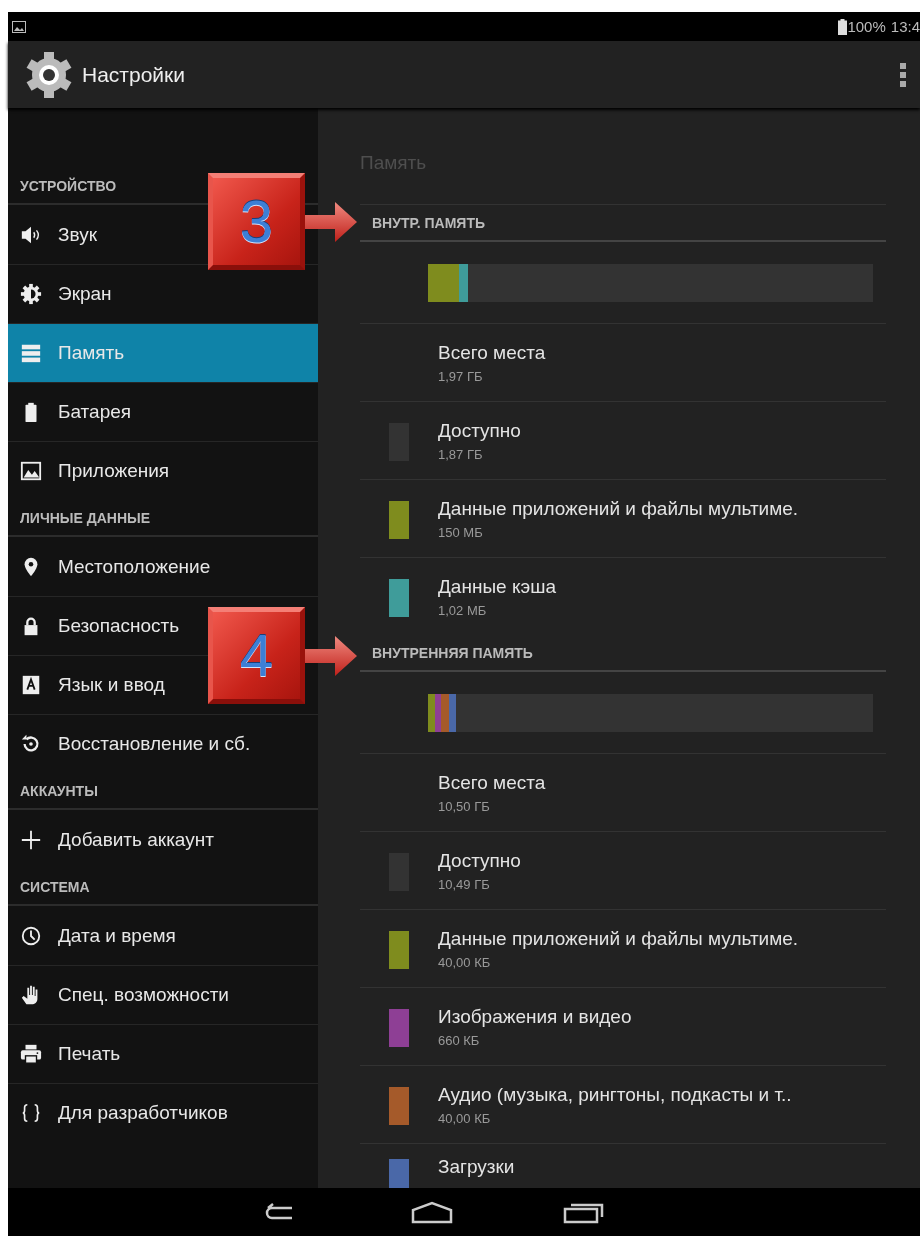 The width and height of the screenshot is (920, 1236). What do you see at coordinates (31, 935) in the screenshot?
I see `clock-icon` at bounding box center [31, 935].